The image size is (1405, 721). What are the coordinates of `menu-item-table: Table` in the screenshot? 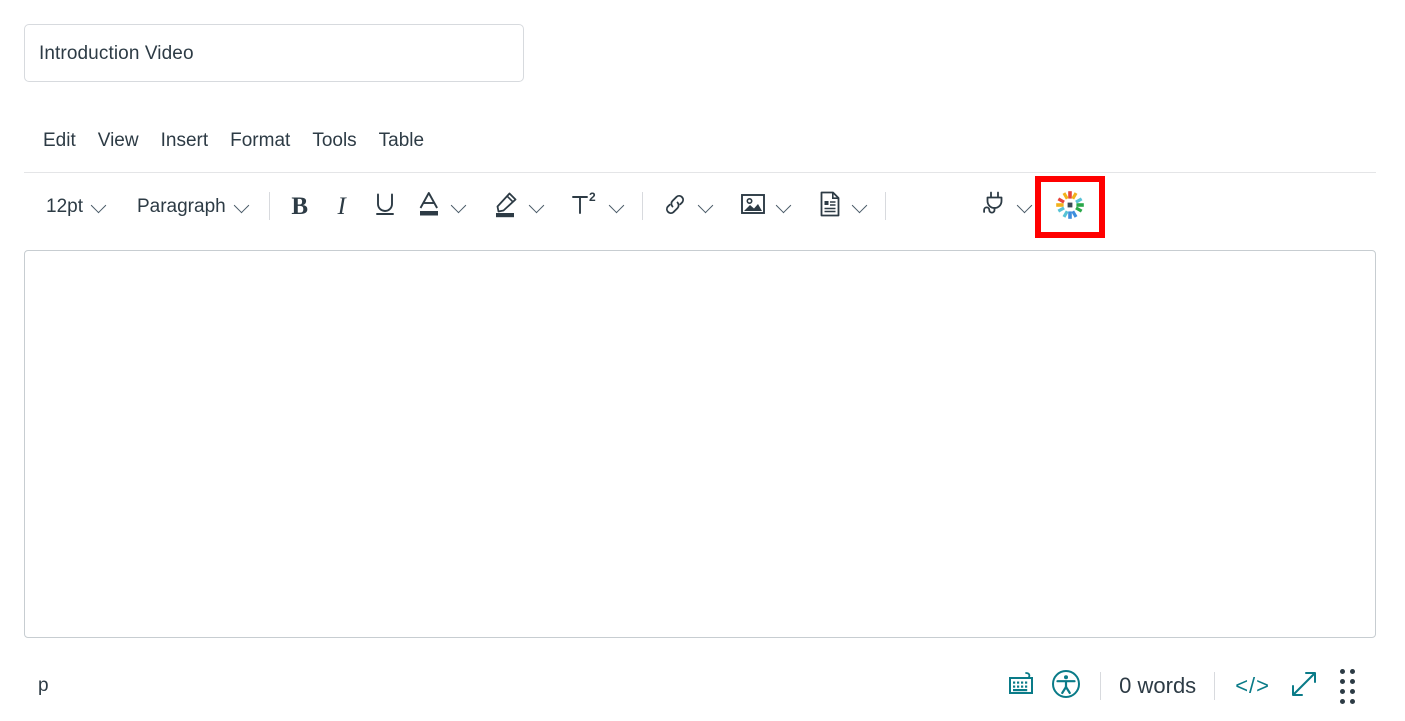 It's located at (401, 141).